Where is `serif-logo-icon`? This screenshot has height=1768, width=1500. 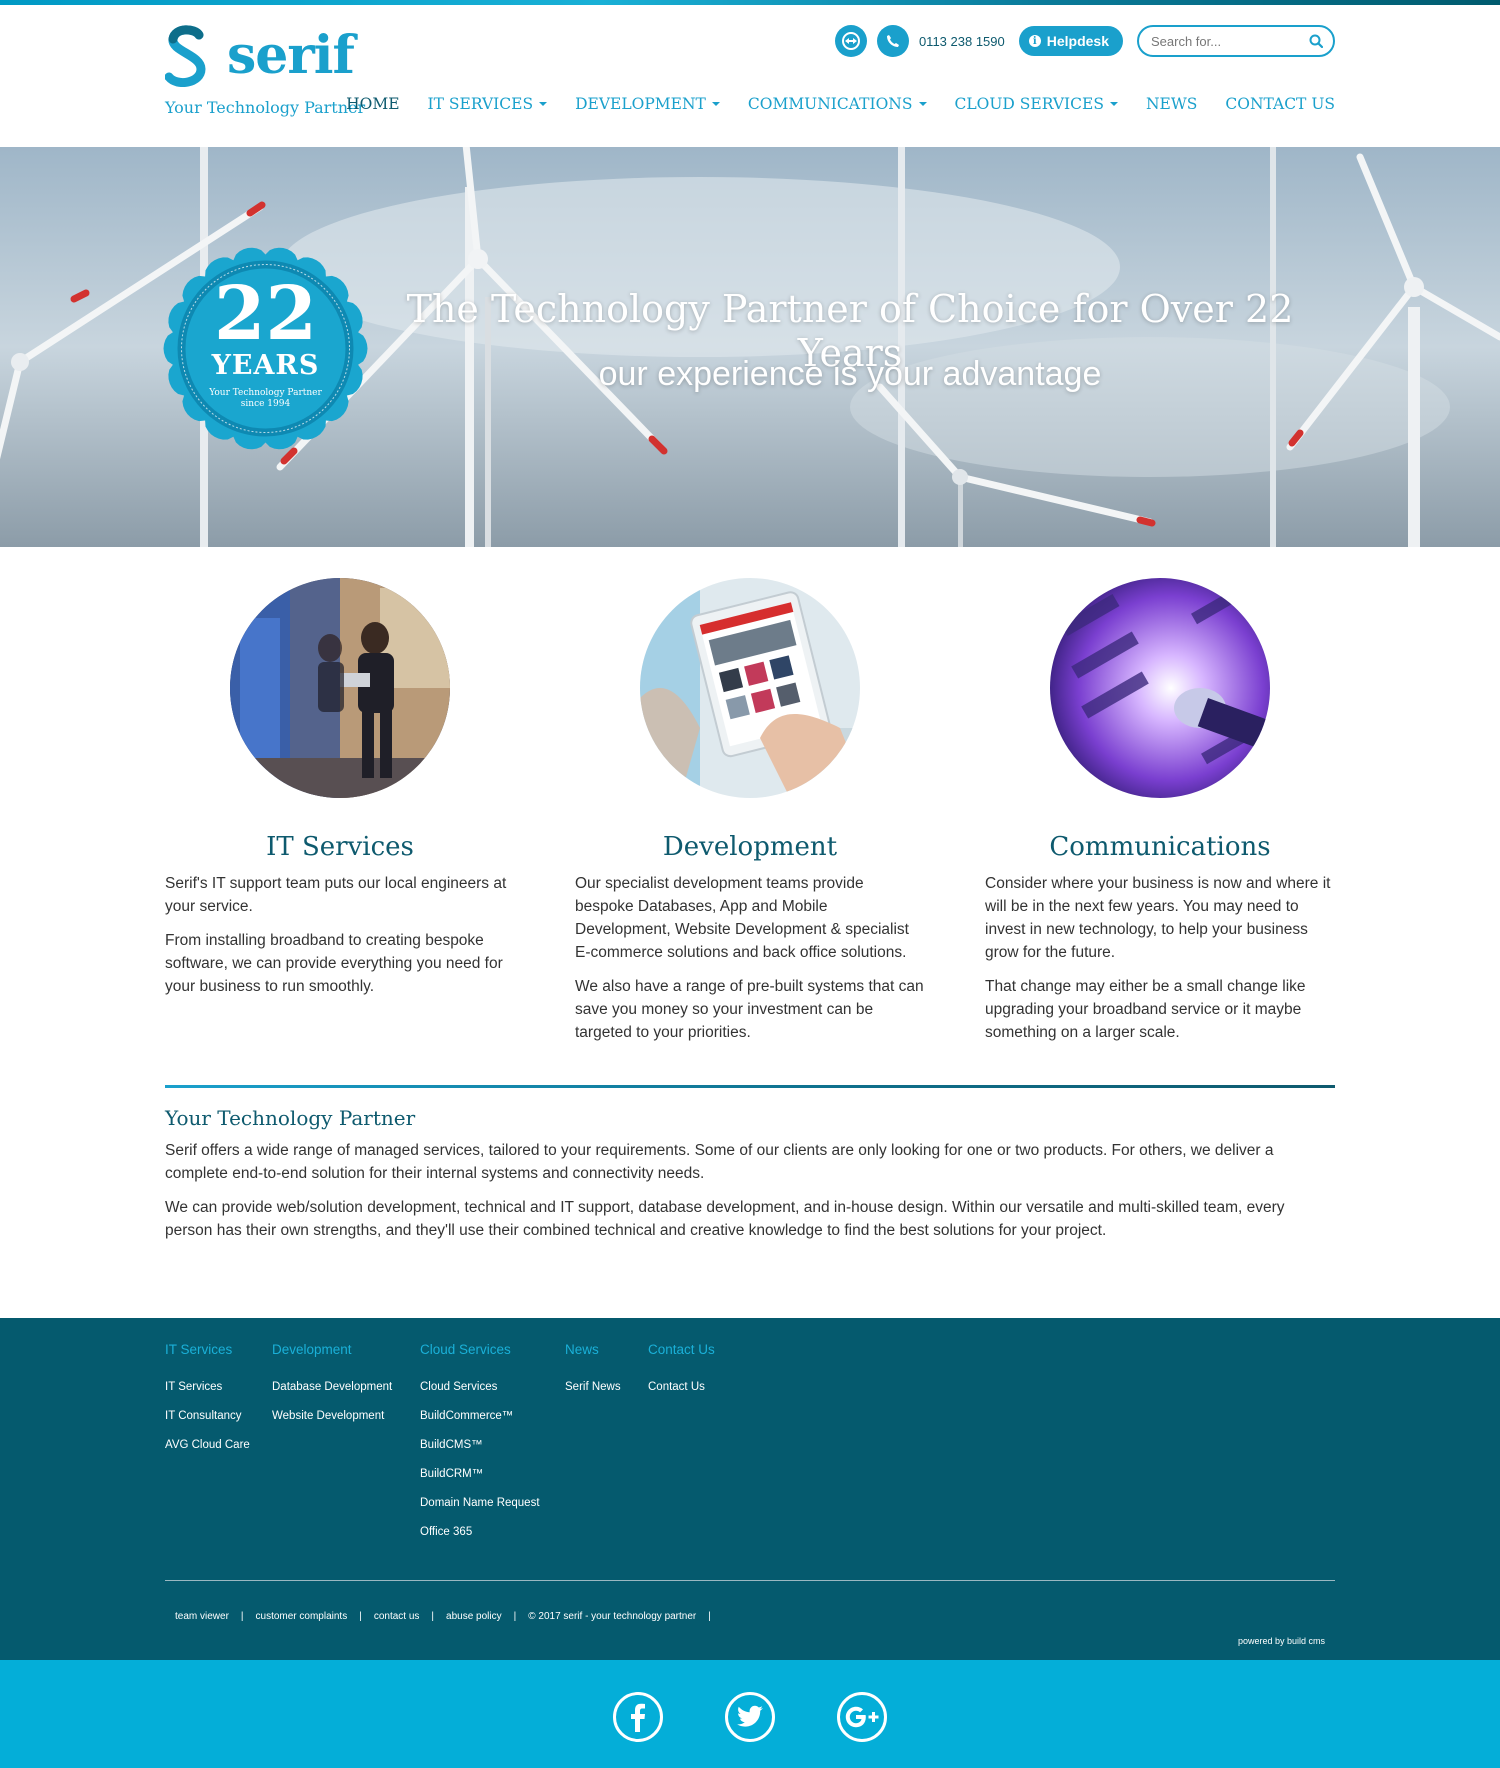
serif-logo-icon is located at coordinates (185, 56).